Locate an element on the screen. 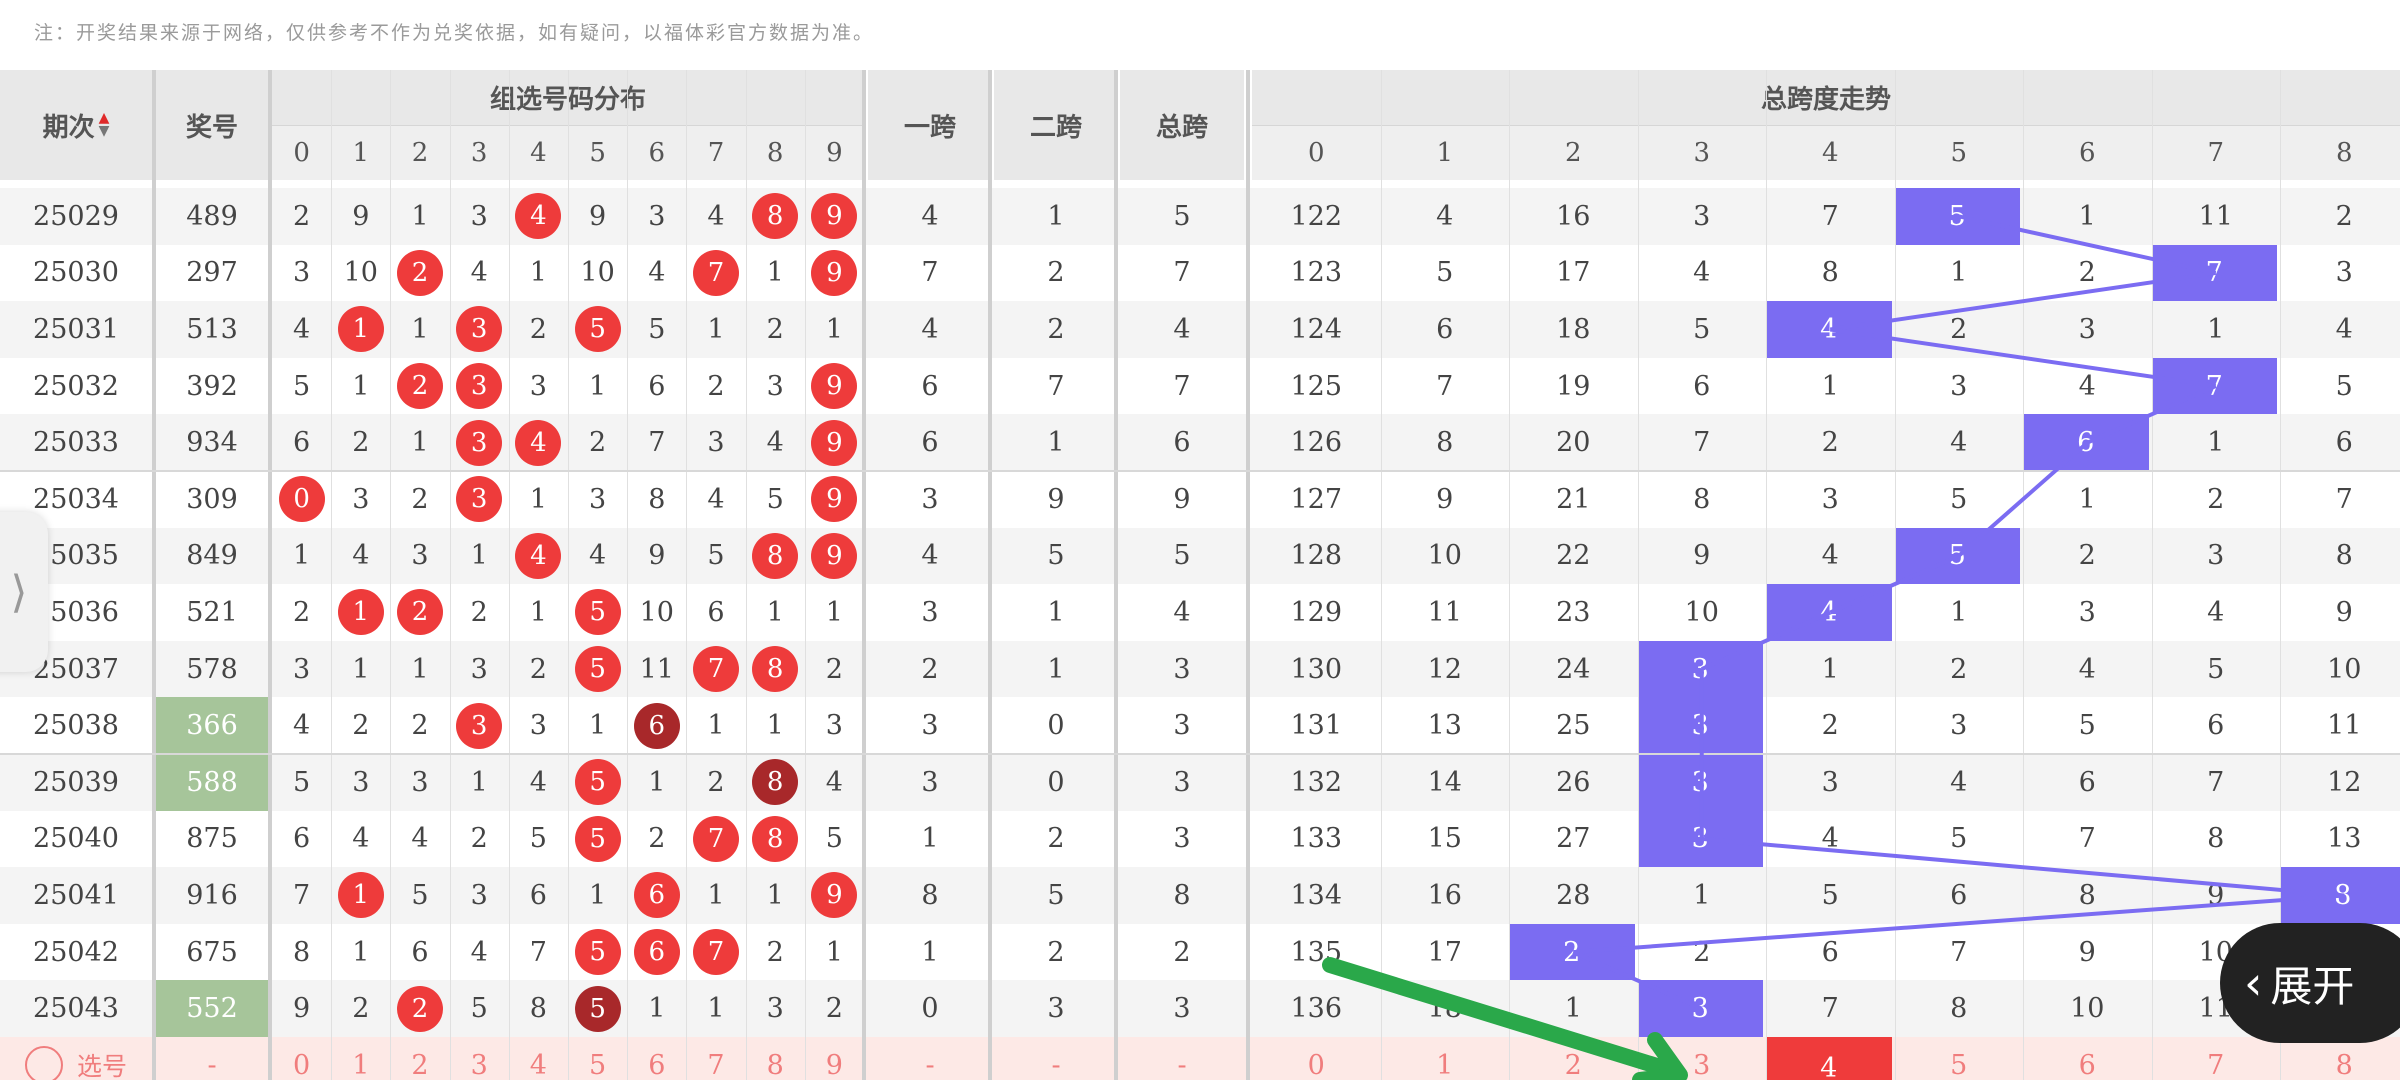 Image resolution: width=2400 pixels, height=1080 pixels. expand-button: ‹ 展开 is located at coordinates (2310, 983).